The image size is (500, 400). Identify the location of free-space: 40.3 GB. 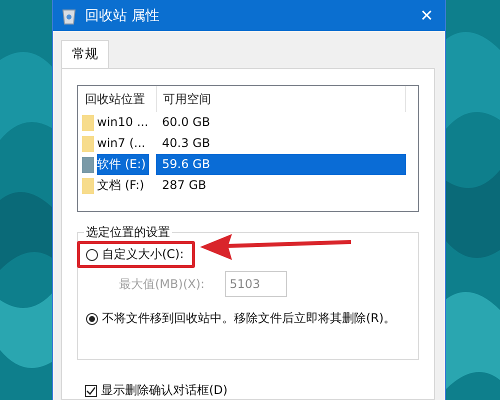
(281, 143).